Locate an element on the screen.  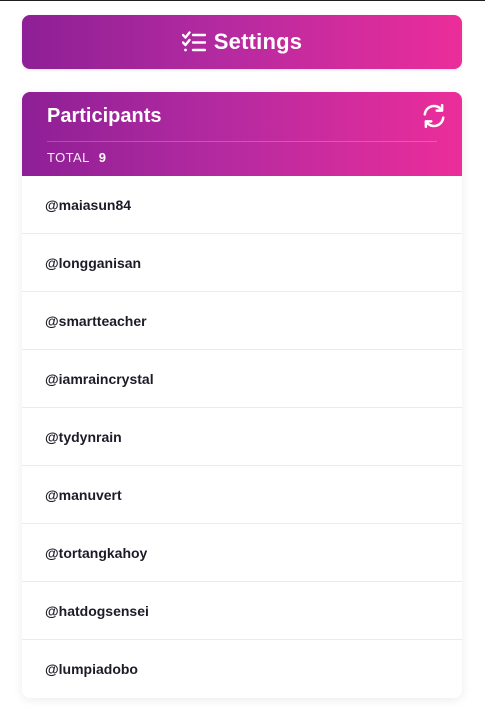
refresh-icon is located at coordinates (434, 118).